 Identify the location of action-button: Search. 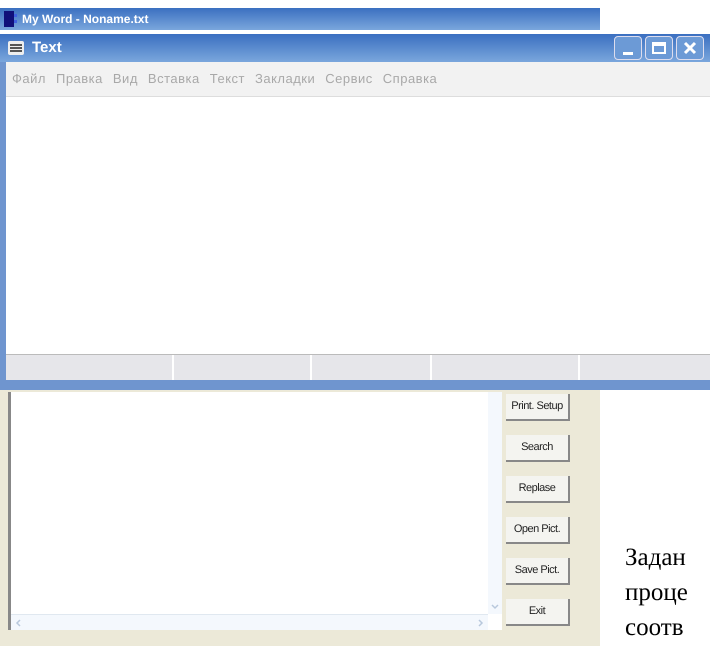
(538, 448).